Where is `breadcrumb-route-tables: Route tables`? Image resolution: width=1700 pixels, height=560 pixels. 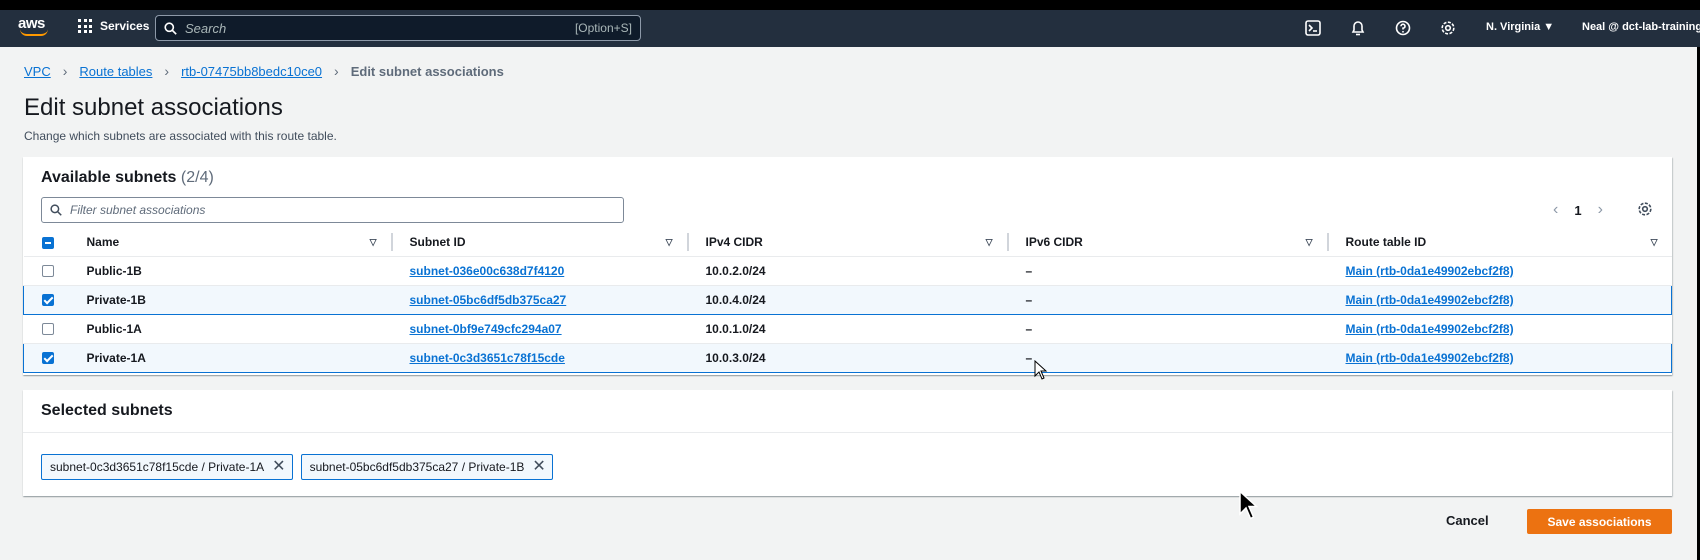
breadcrumb-route-tables: Route tables is located at coordinates (115, 71).